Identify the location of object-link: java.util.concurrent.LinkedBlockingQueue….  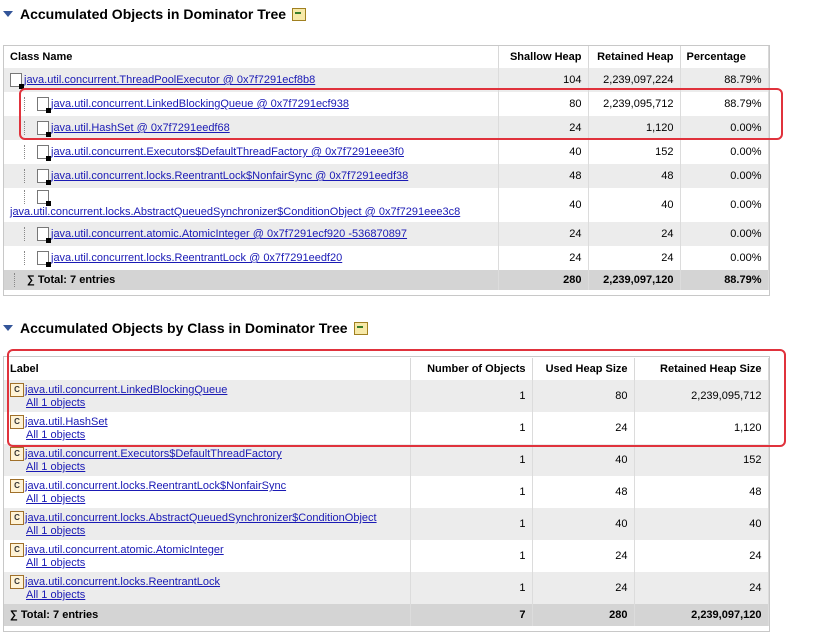
(200, 104).